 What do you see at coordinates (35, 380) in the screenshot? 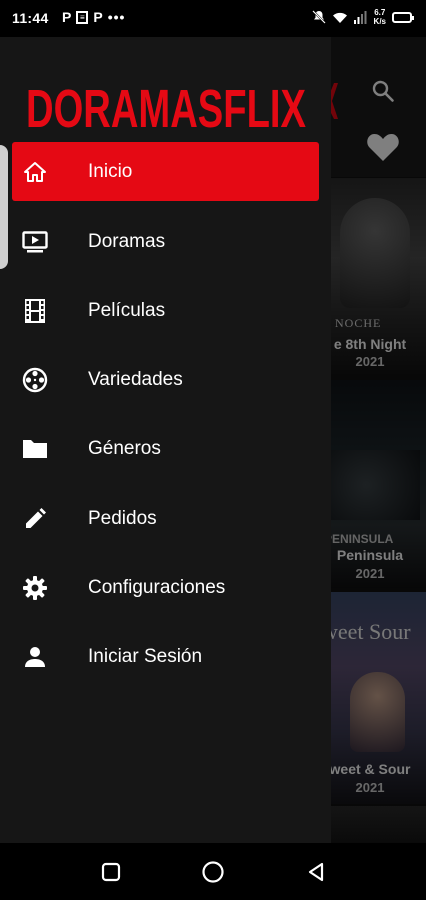
I see `film-reel-icon` at bounding box center [35, 380].